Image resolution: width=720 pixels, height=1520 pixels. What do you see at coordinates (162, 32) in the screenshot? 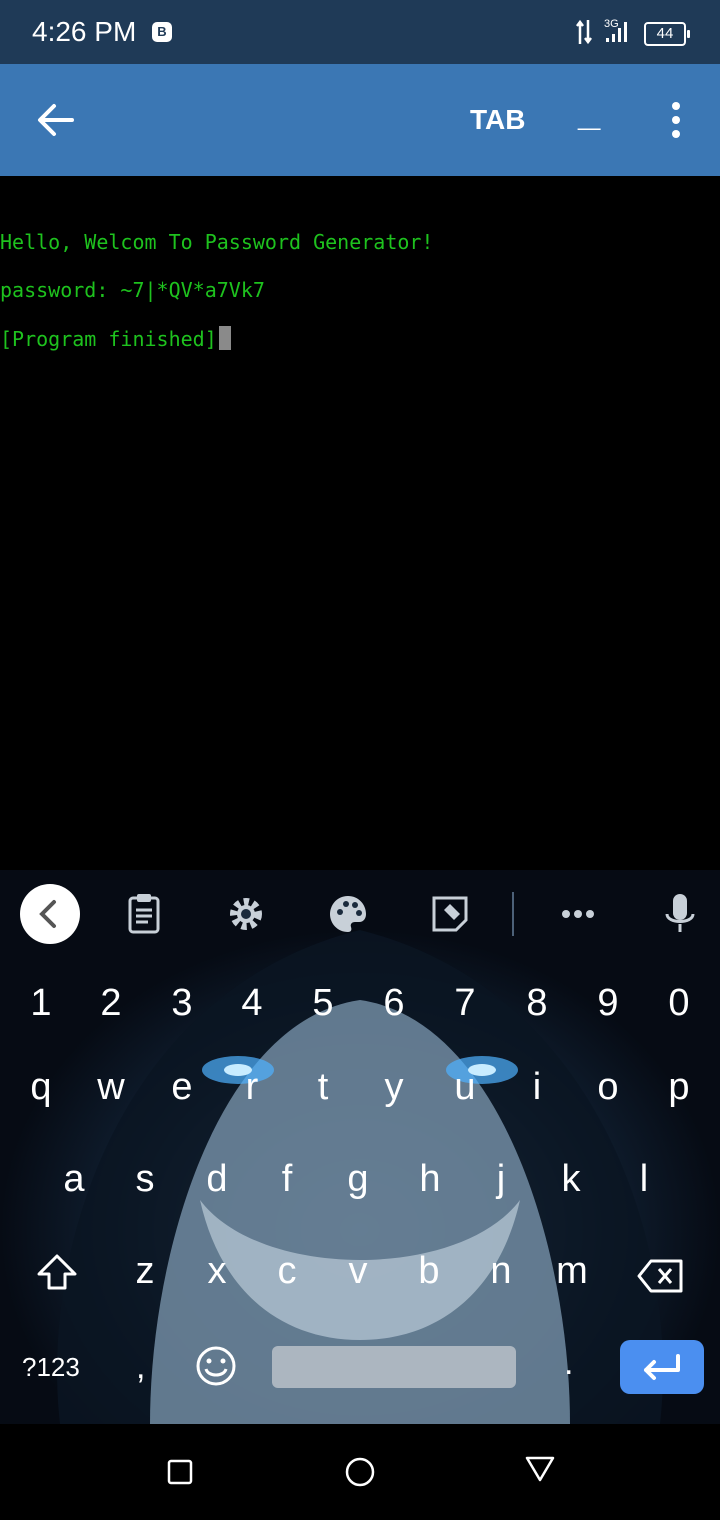
I see `coin-icon: B` at bounding box center [162, 32].